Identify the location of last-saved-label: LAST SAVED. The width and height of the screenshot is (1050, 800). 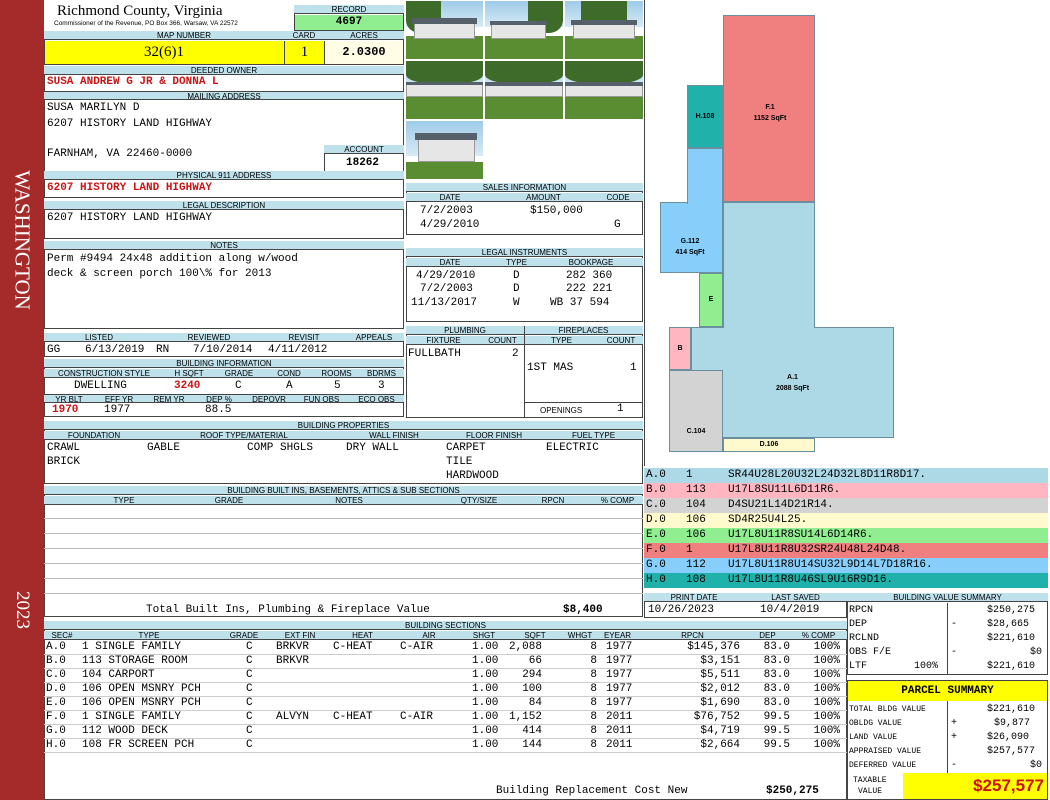
(795, 597).